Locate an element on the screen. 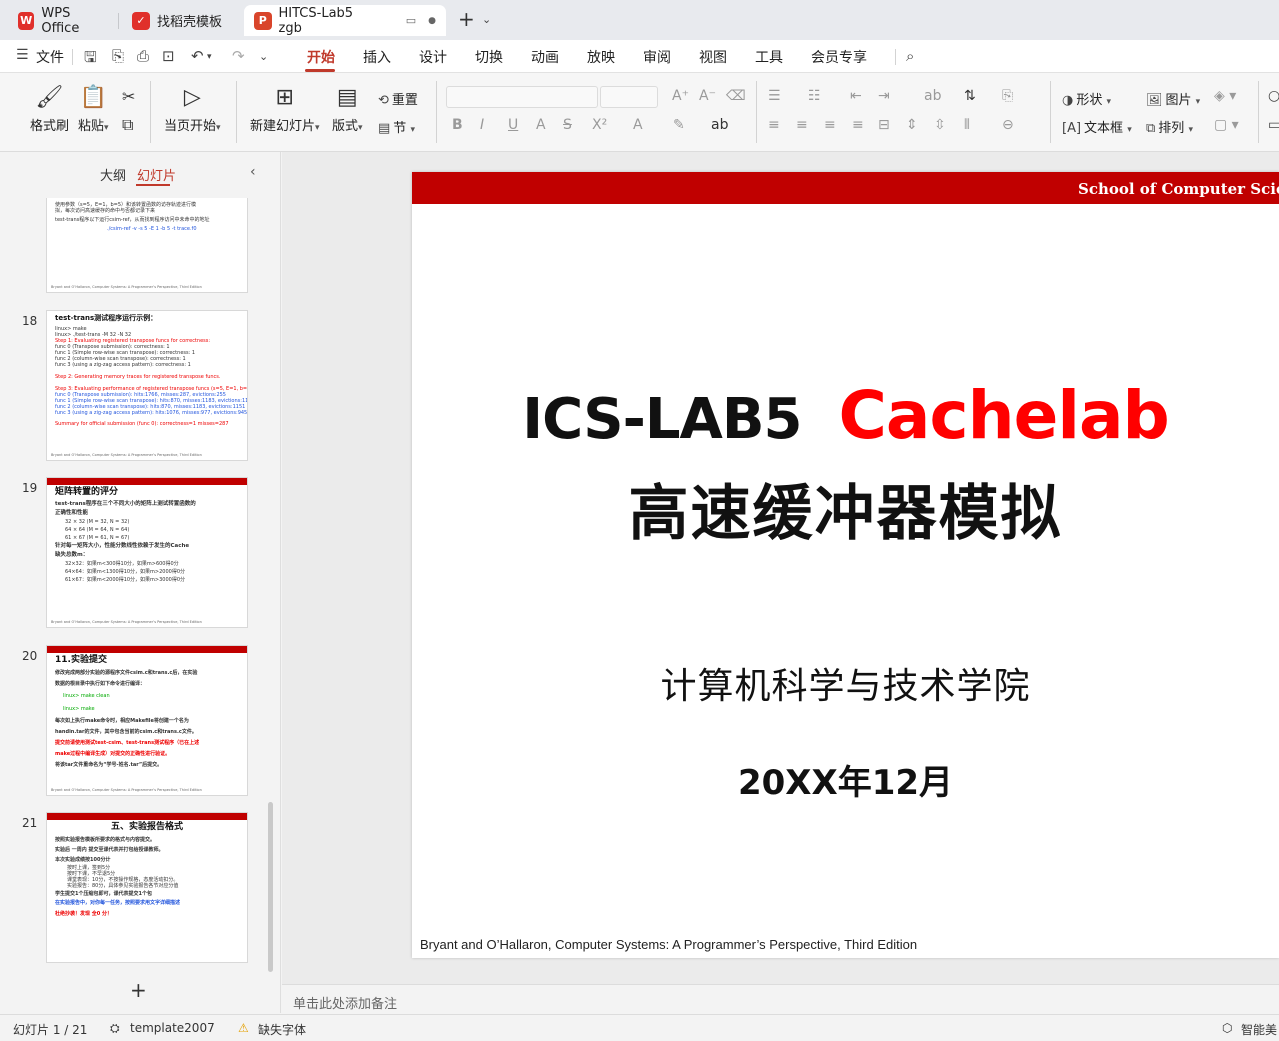  underline-icon: U is located at coordinates (513, 125).